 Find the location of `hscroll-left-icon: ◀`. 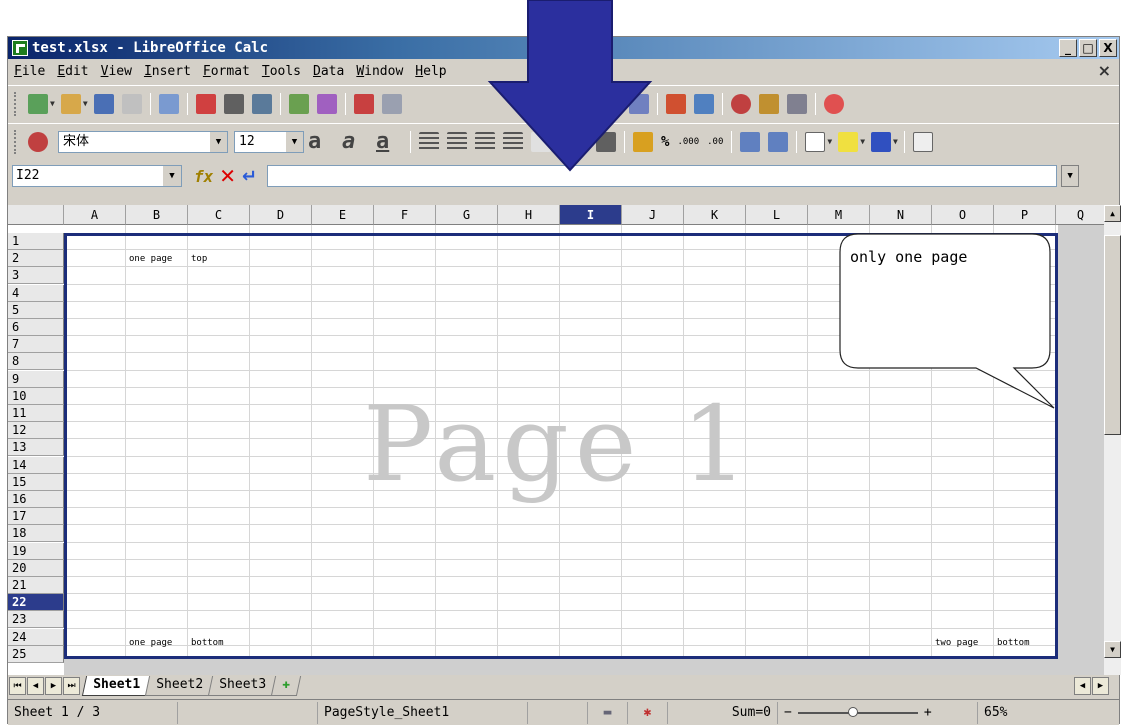

hscroll-left-icon: ◀ is located at coordinates (1082, 686).